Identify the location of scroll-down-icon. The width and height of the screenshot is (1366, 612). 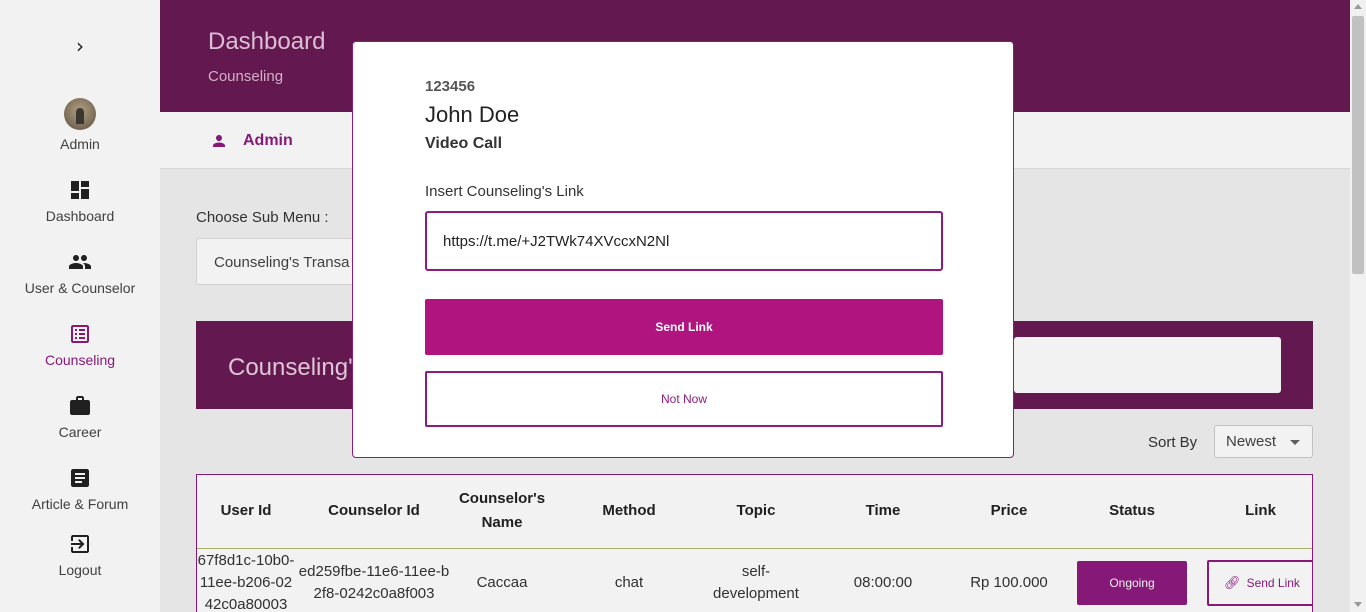
(1358, 604).